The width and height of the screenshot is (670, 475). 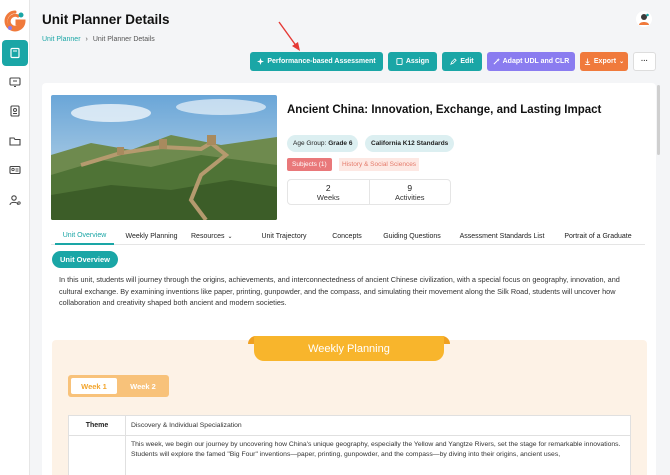 I want to click on sidebar-item-portrait, so click(x=15, y=111).